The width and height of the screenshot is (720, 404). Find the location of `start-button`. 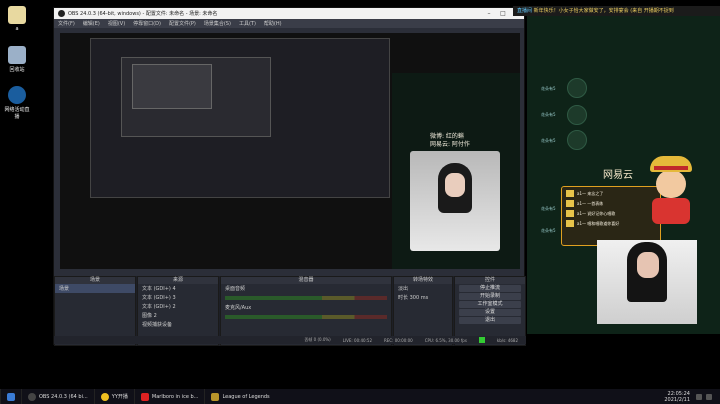

start-button is located at coordinates (10, 396).